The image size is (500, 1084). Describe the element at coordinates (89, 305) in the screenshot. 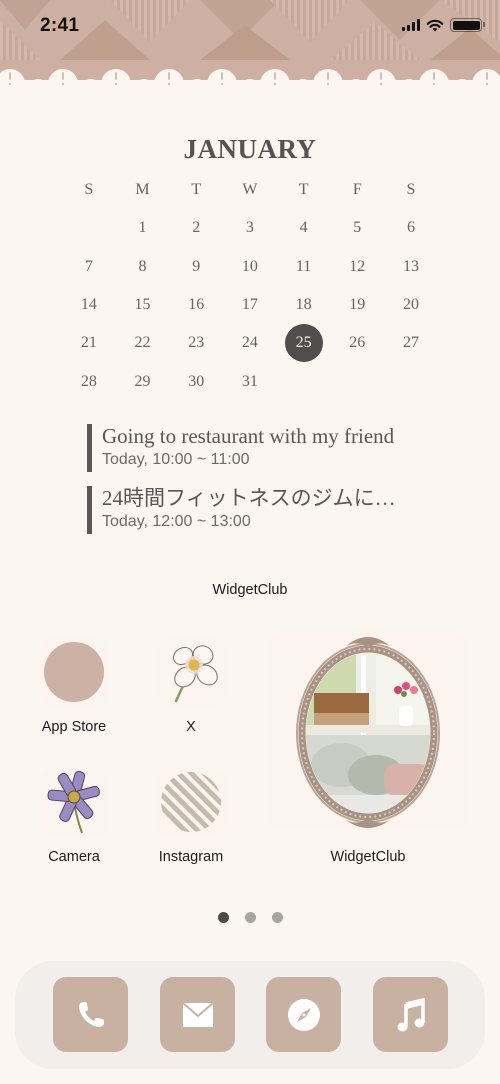

I see `calendar-day: 14` at that location.